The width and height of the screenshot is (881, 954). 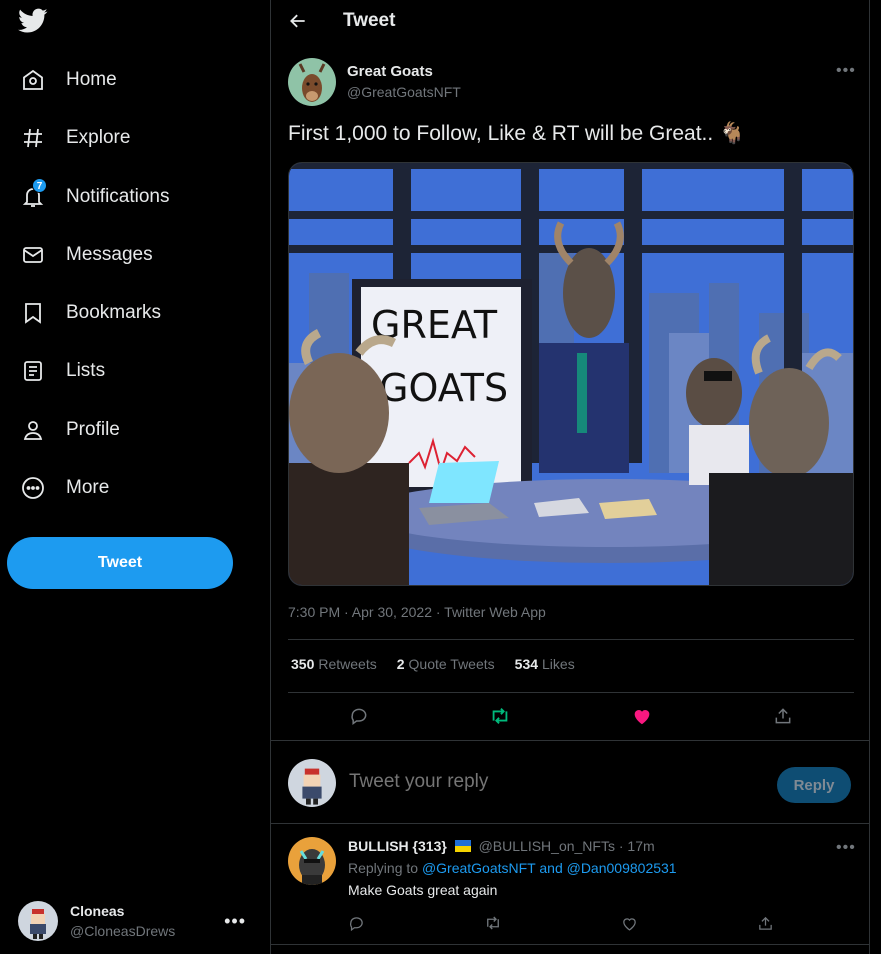 I want to click on account-switcher: Cloneas @CloneasDrews •••, so click(x=136, y=921).